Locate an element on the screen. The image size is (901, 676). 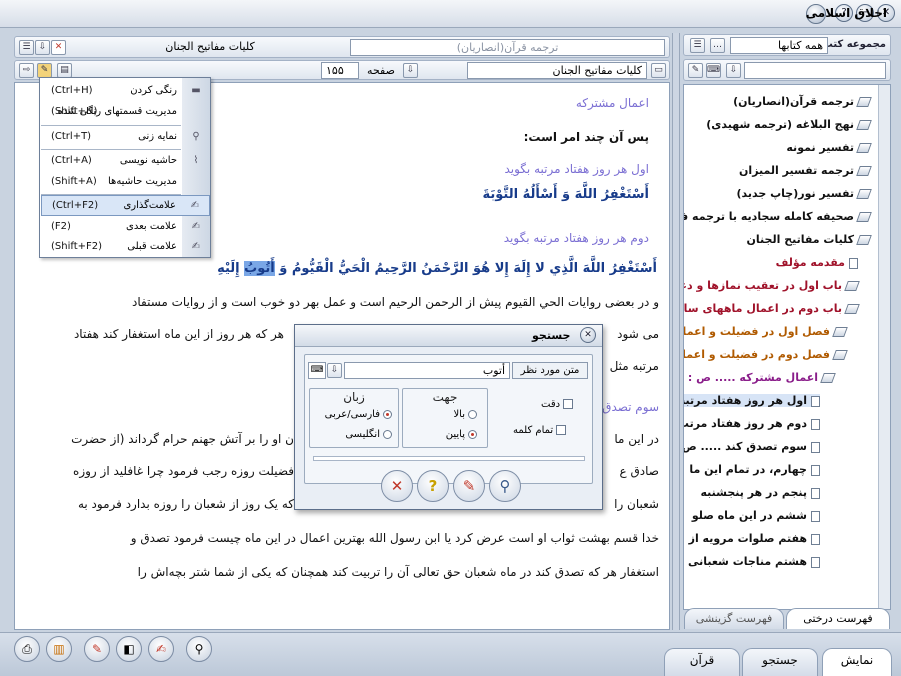
tree-item: ششم در این ماه صلو is located at coordinates (756, 515).